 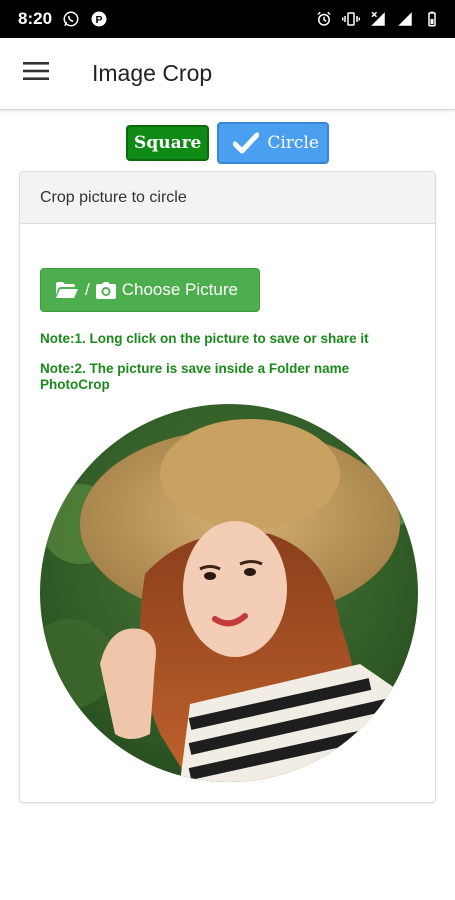 I want to click on checkmark-icon, so click(x=246, y=143).